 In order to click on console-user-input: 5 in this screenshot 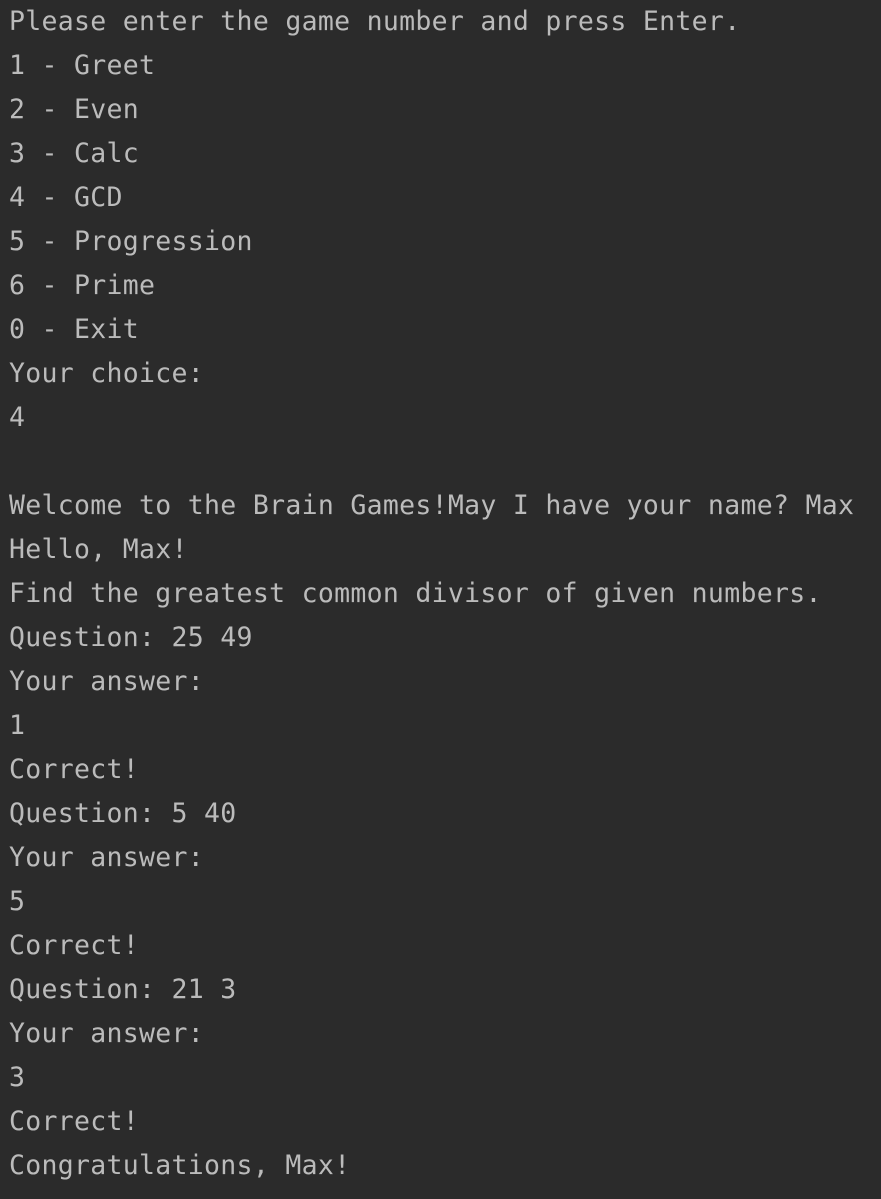, I will do `click(17, 901)`.